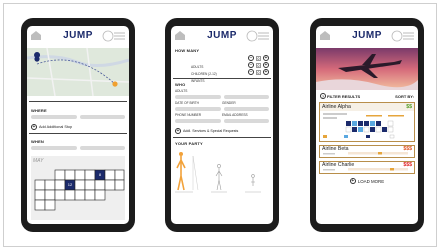 The height and width of the screenshot is (250, 440). I want to click on how-many-heading: HOW MANY, so click(187, 50).